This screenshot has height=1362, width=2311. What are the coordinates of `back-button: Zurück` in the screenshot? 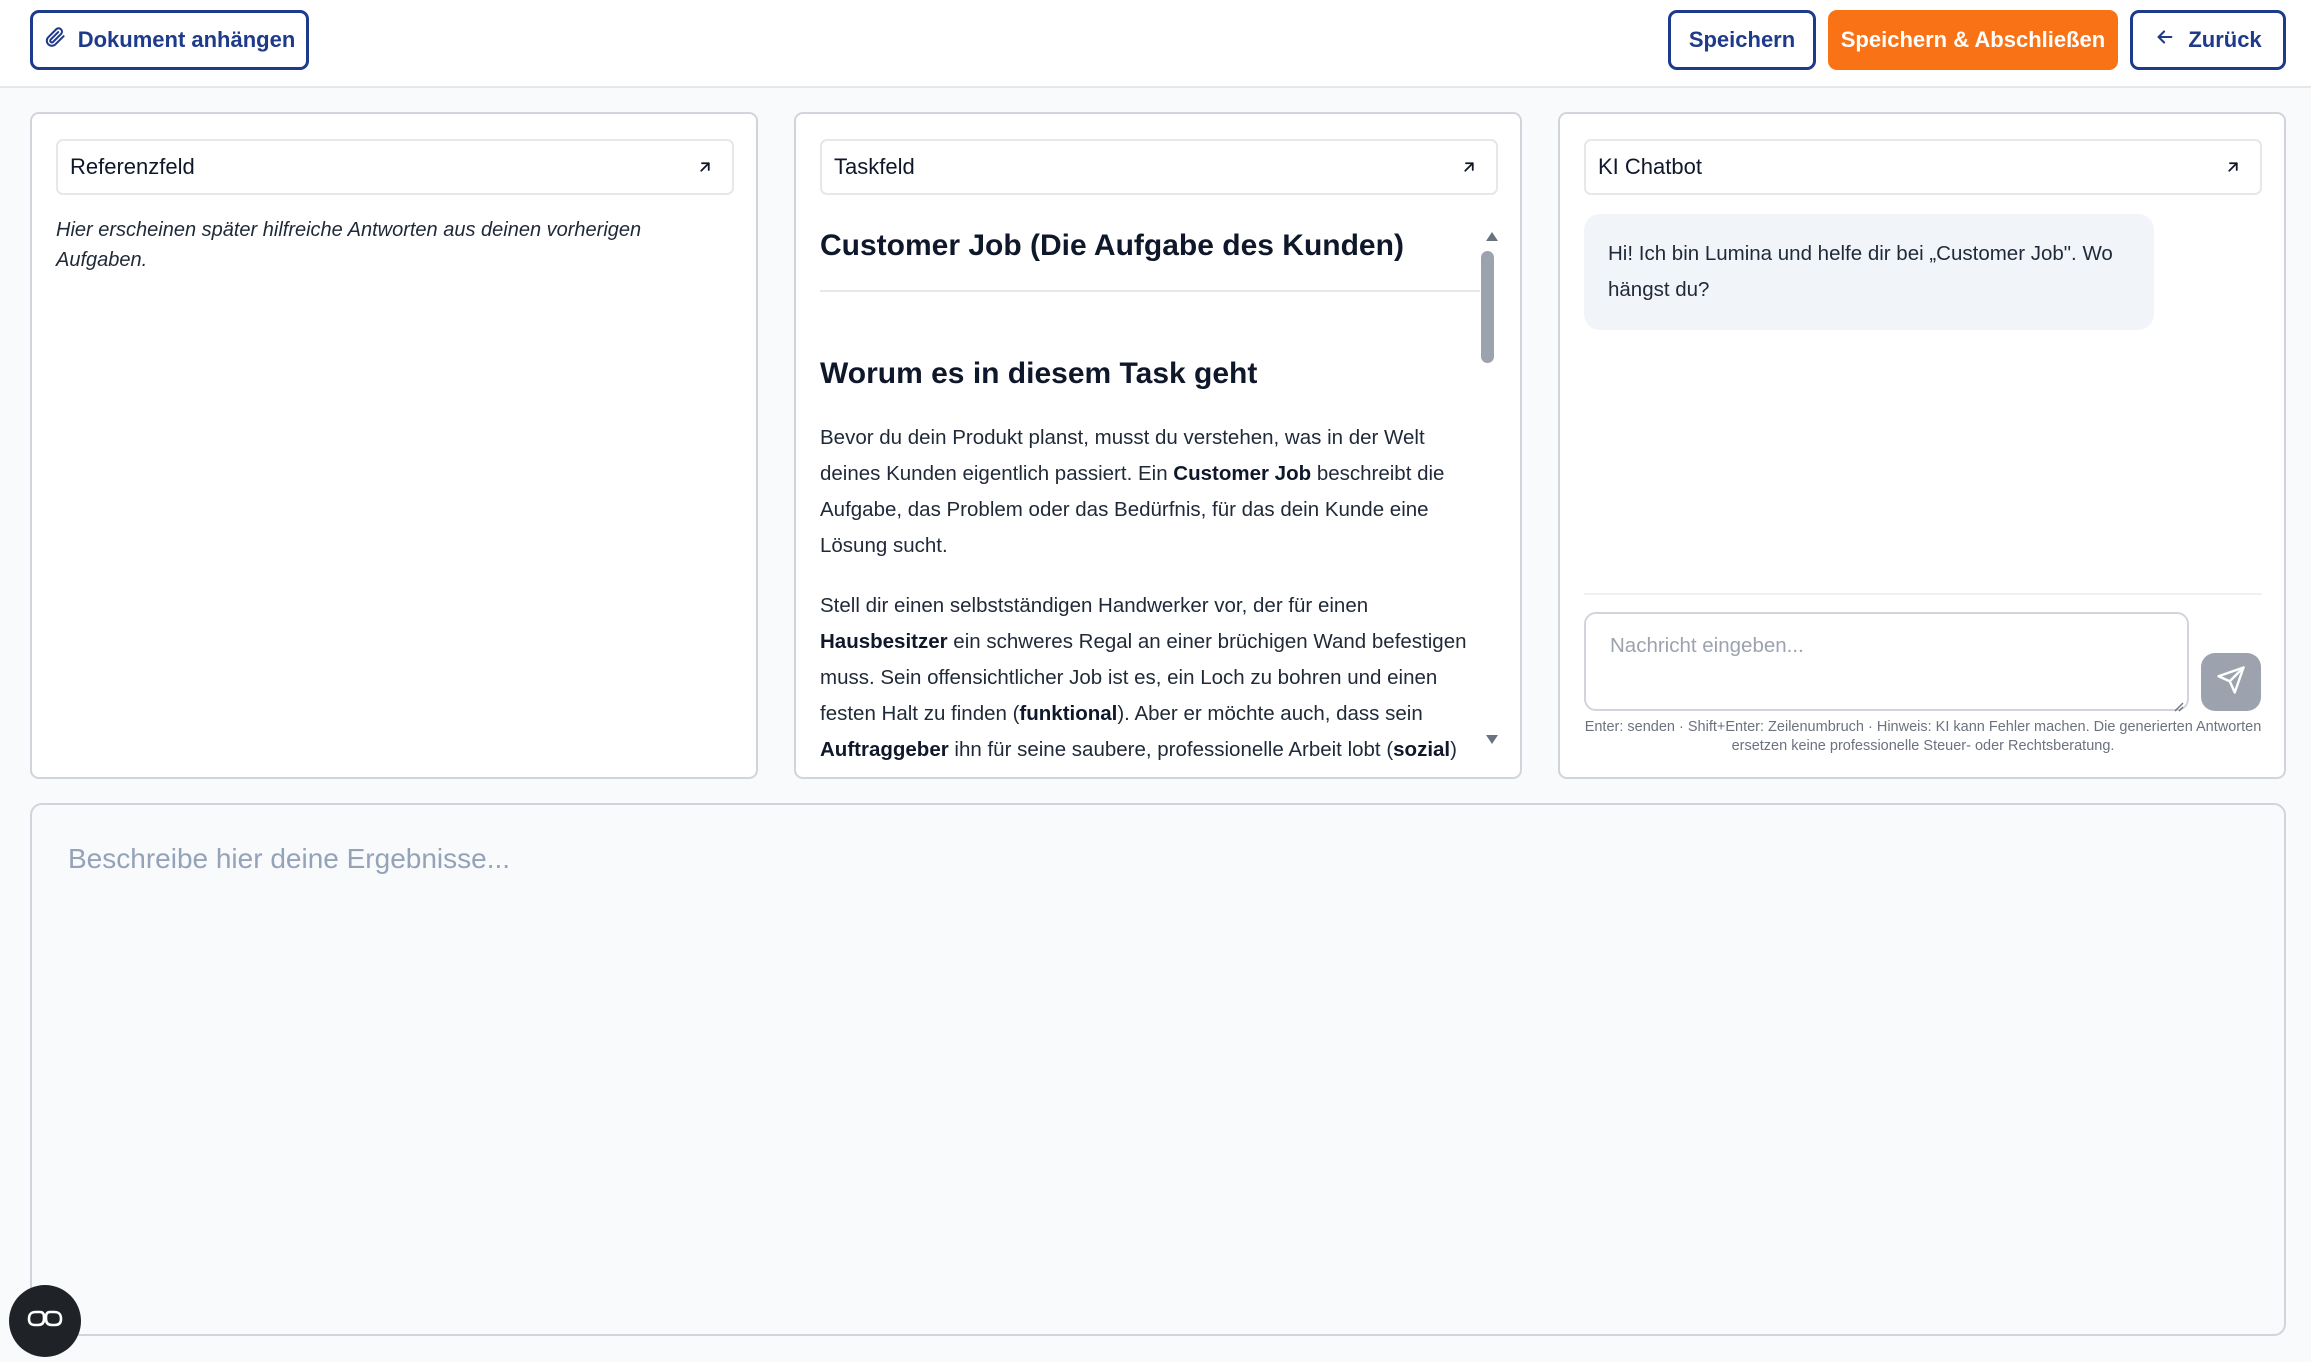 It's located at (2208, 40).